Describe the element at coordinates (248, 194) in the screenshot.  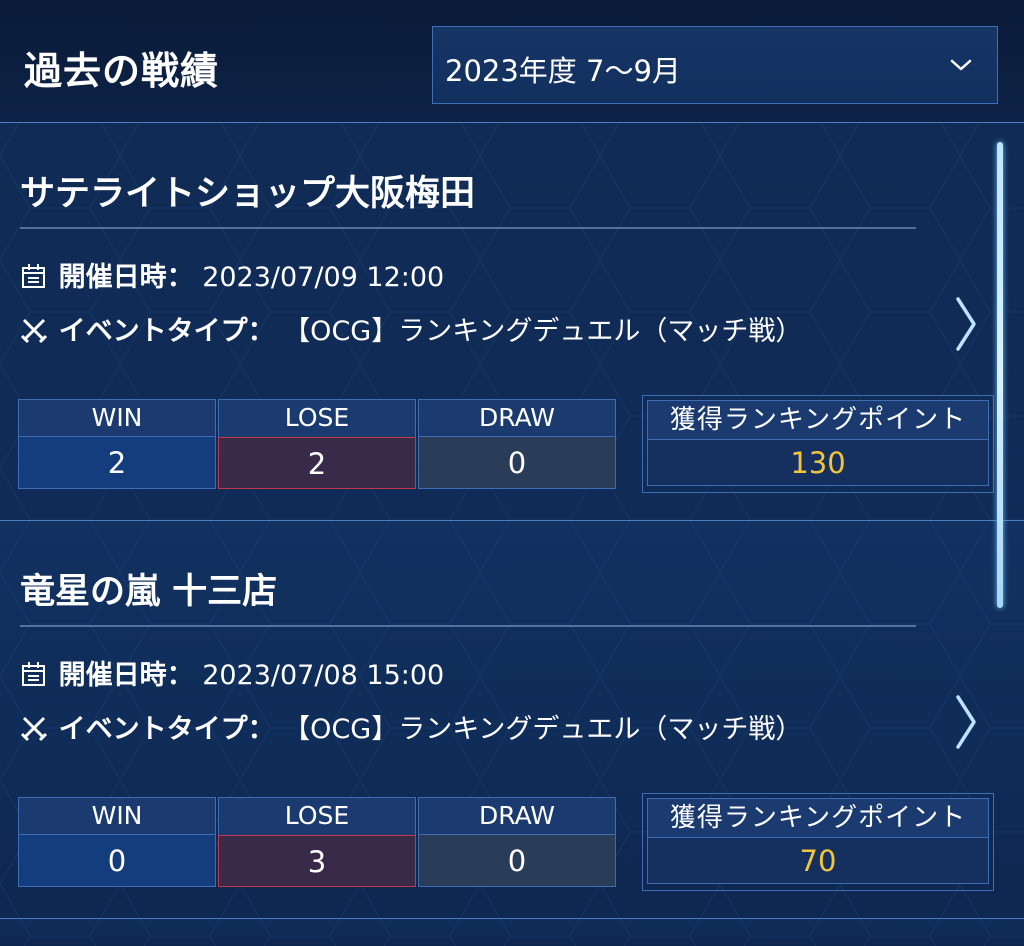
I see `shop-name: サテライトショップ大阪梅田` at that location.